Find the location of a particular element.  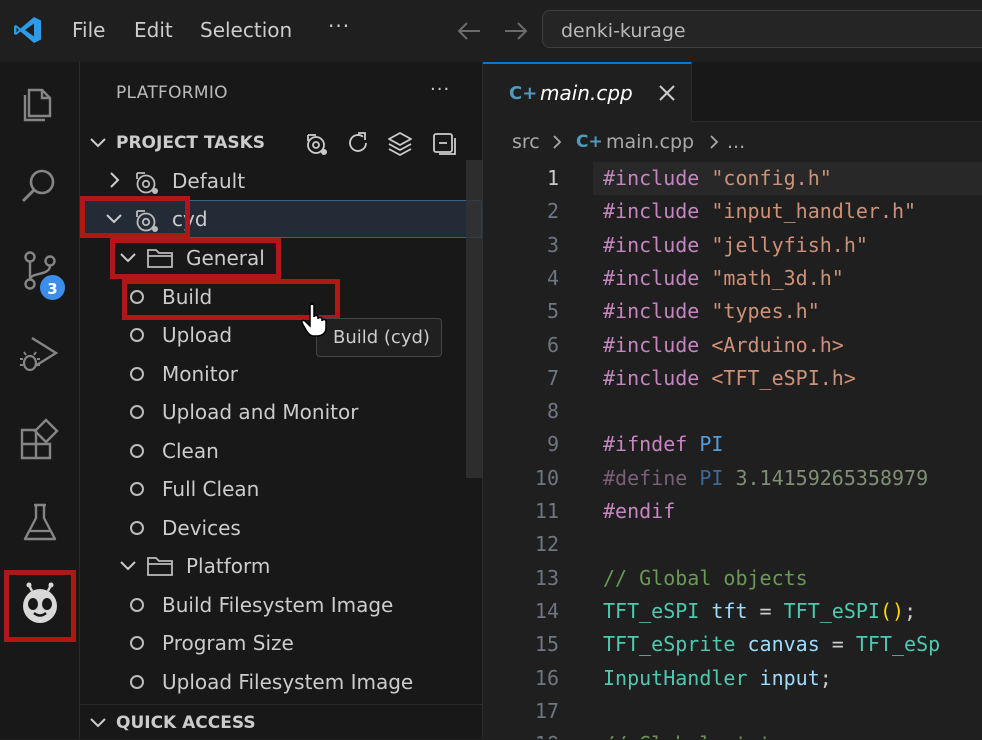

quick-access-section-header: QUICK ACCESS is located at coordinates (281, 722).